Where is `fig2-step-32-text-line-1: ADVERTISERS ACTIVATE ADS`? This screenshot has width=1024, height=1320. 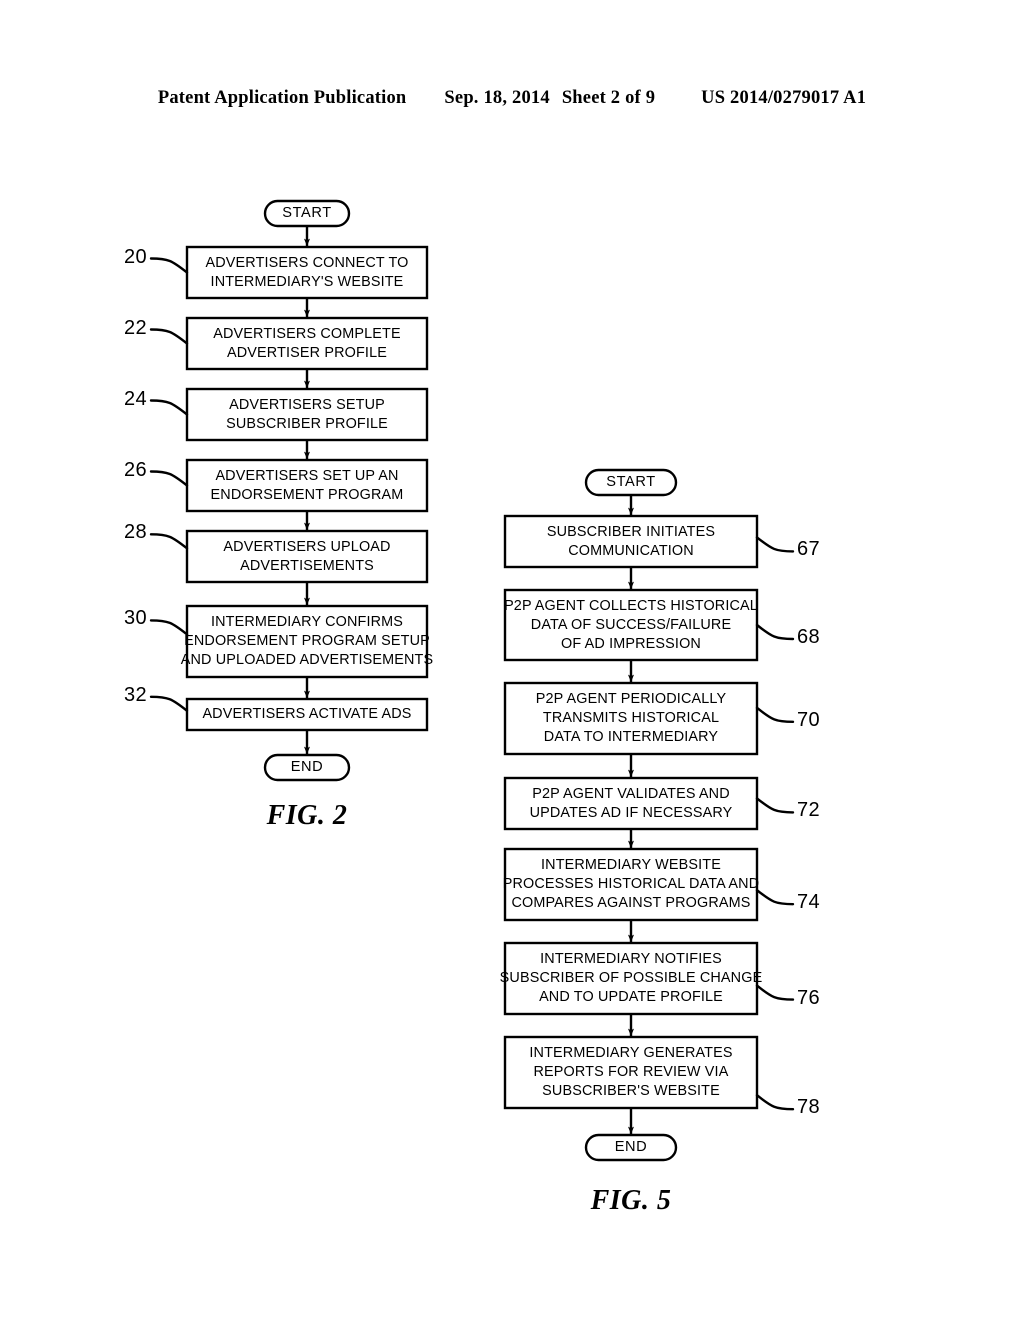 fig2-step-32-text-line-1: ADVERTISERS ACTIVATE ADS is located at coordinates (307, 714).